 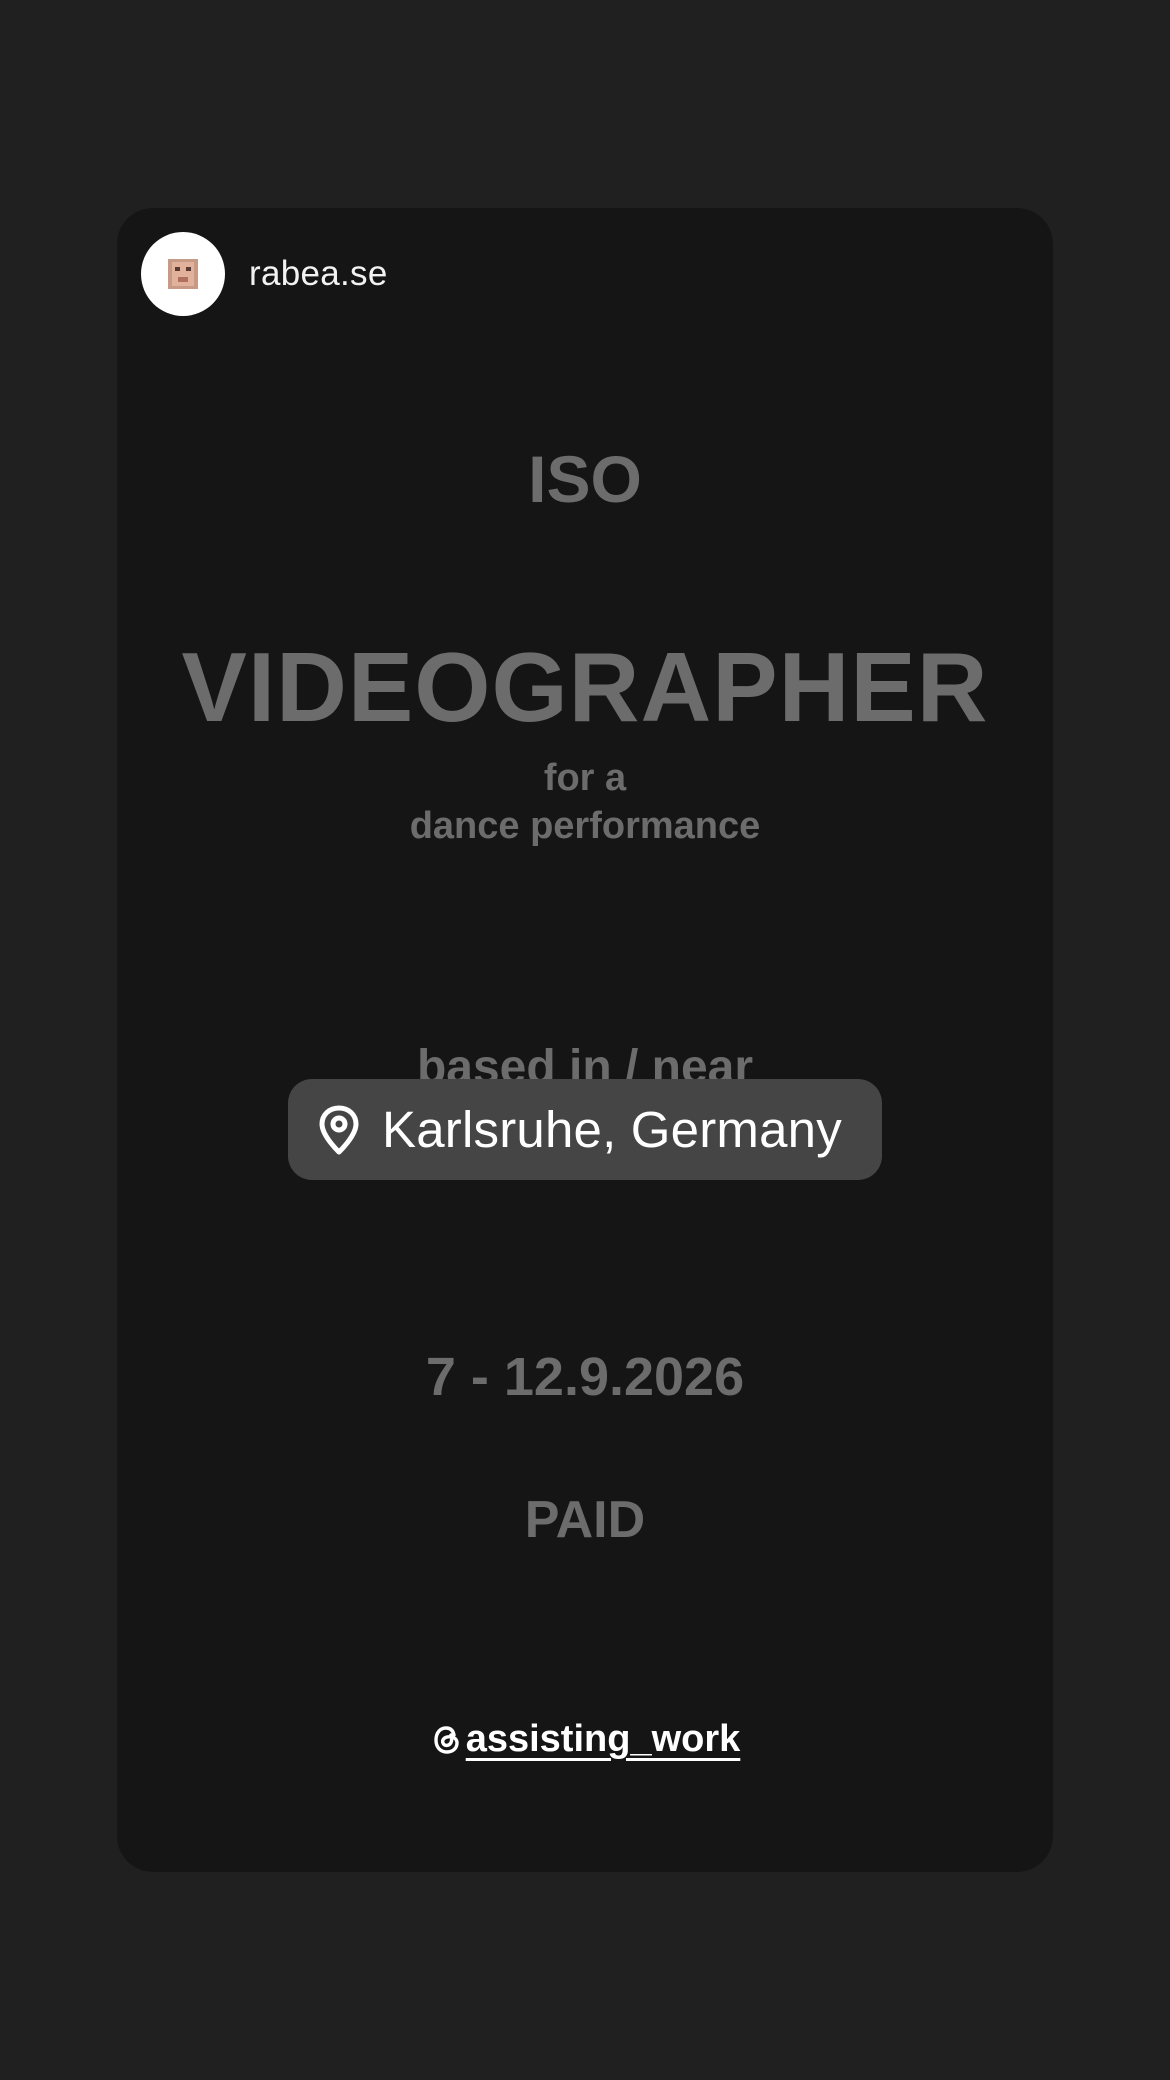 What do you see at coordinates (585, 1520) in the screenshot?
I see `payment-label: PAID` at bounding box center [585, 1520].